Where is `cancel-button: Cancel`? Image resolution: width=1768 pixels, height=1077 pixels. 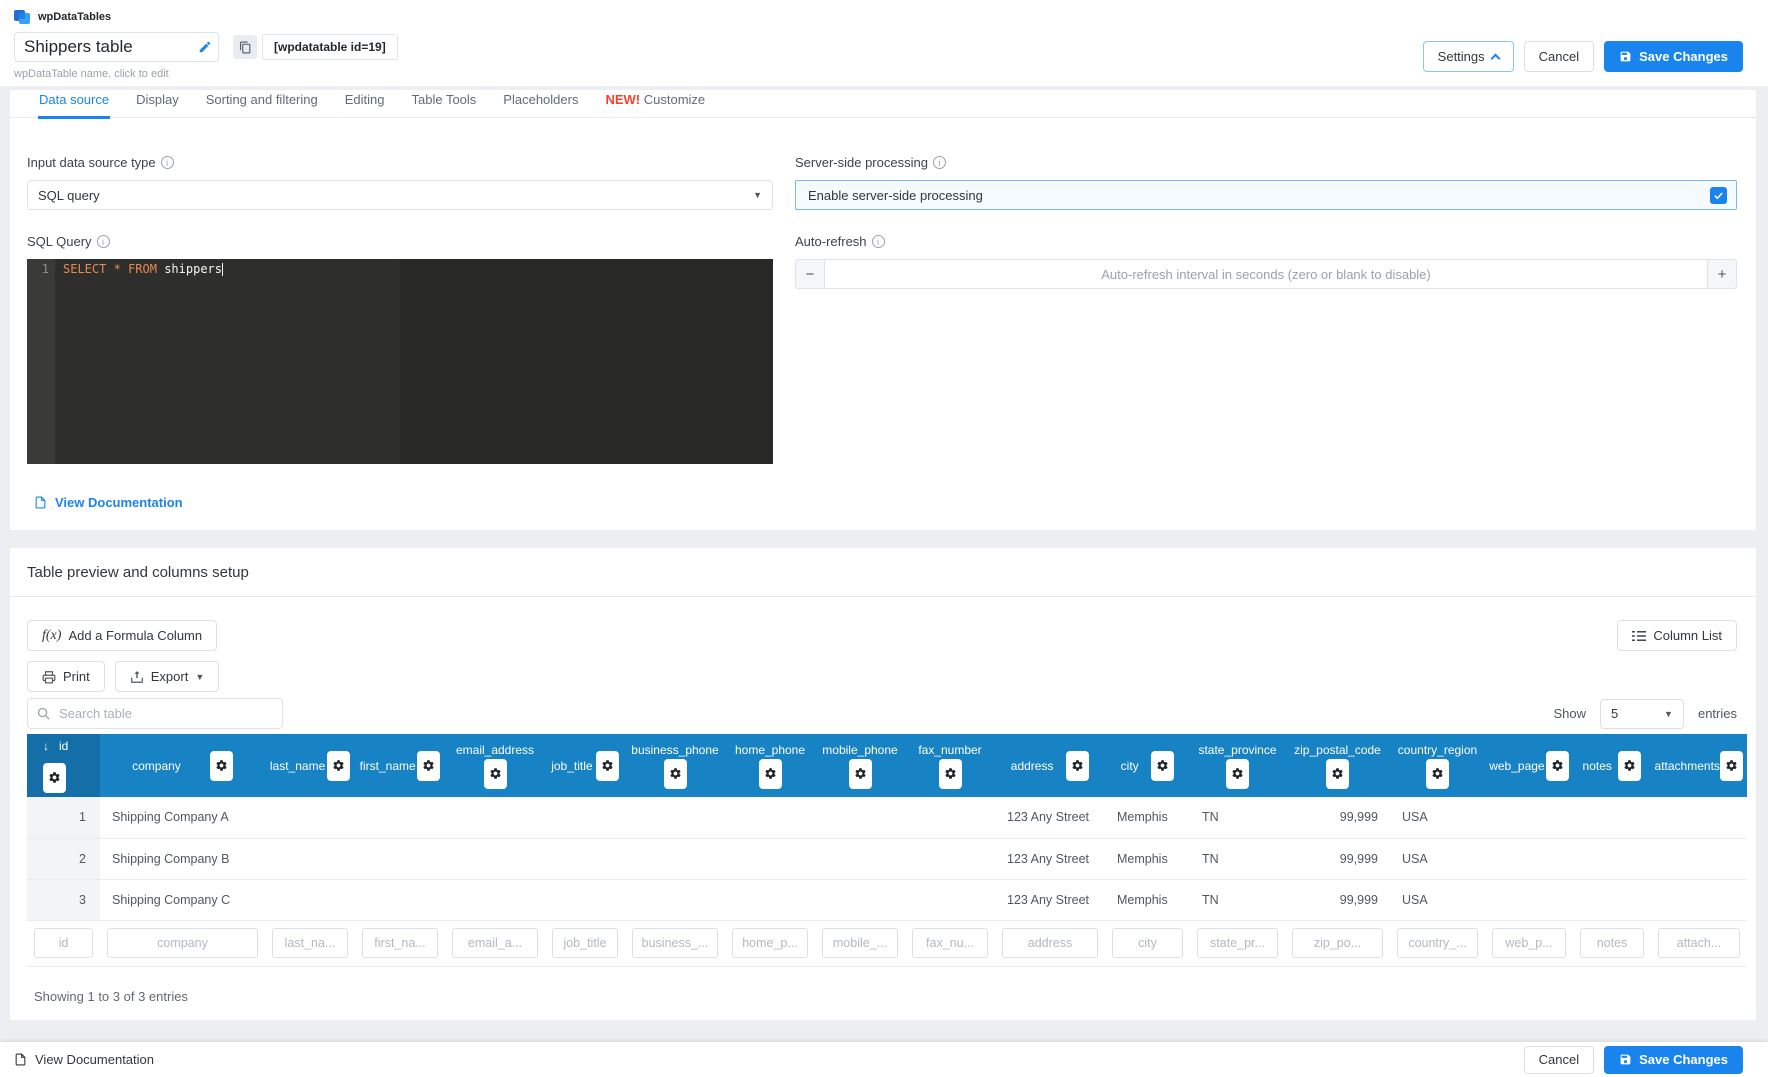
cancel-button: Cancel is located at coordinates (1559, 56).